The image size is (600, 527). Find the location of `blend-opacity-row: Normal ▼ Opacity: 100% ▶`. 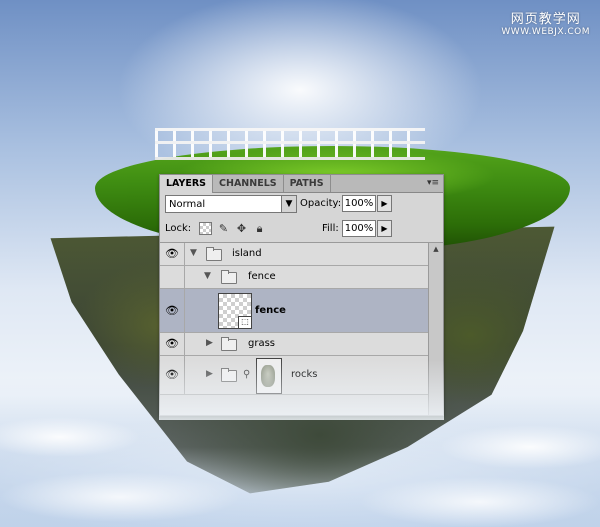

blend-opacity-row: Normal ▼ Opacity: 100% ▶ is located at coordinates (301, 206).